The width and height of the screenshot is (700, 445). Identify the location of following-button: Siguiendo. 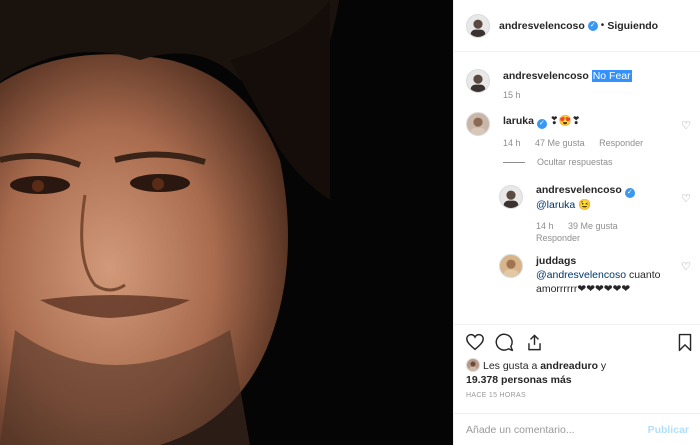
(632, 26).